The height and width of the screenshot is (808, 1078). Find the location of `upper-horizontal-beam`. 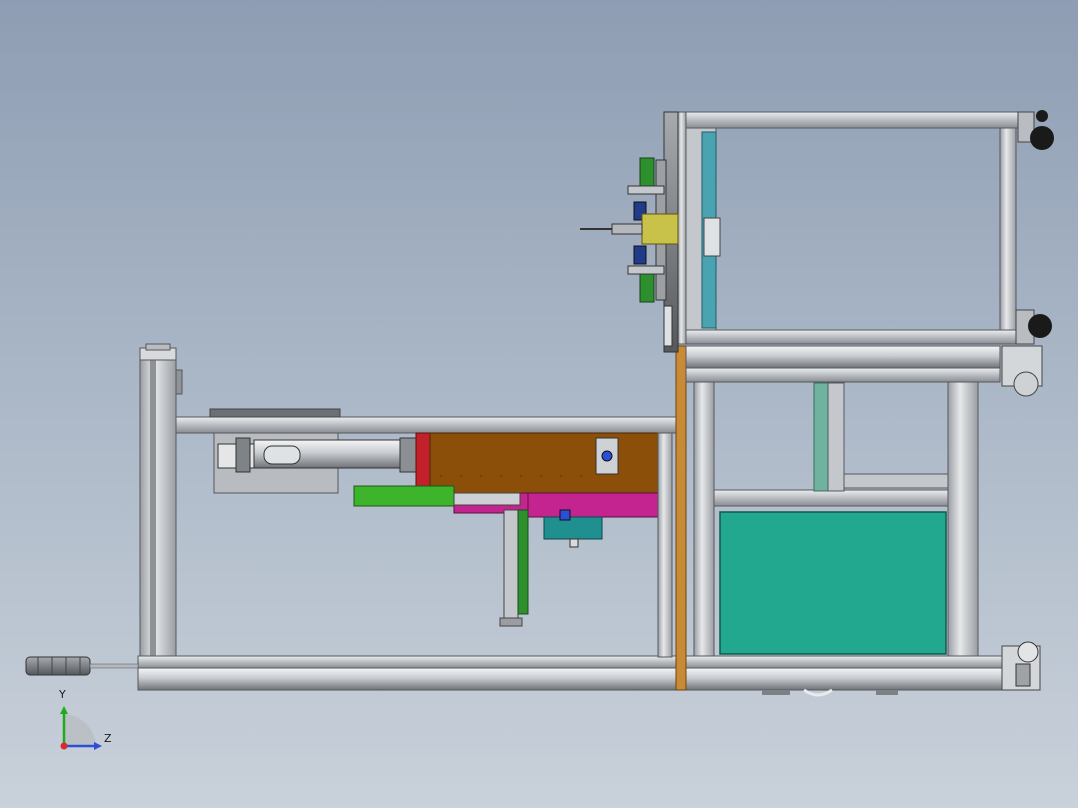

upper-horizontal-beam is located at coordinates (426, 421).